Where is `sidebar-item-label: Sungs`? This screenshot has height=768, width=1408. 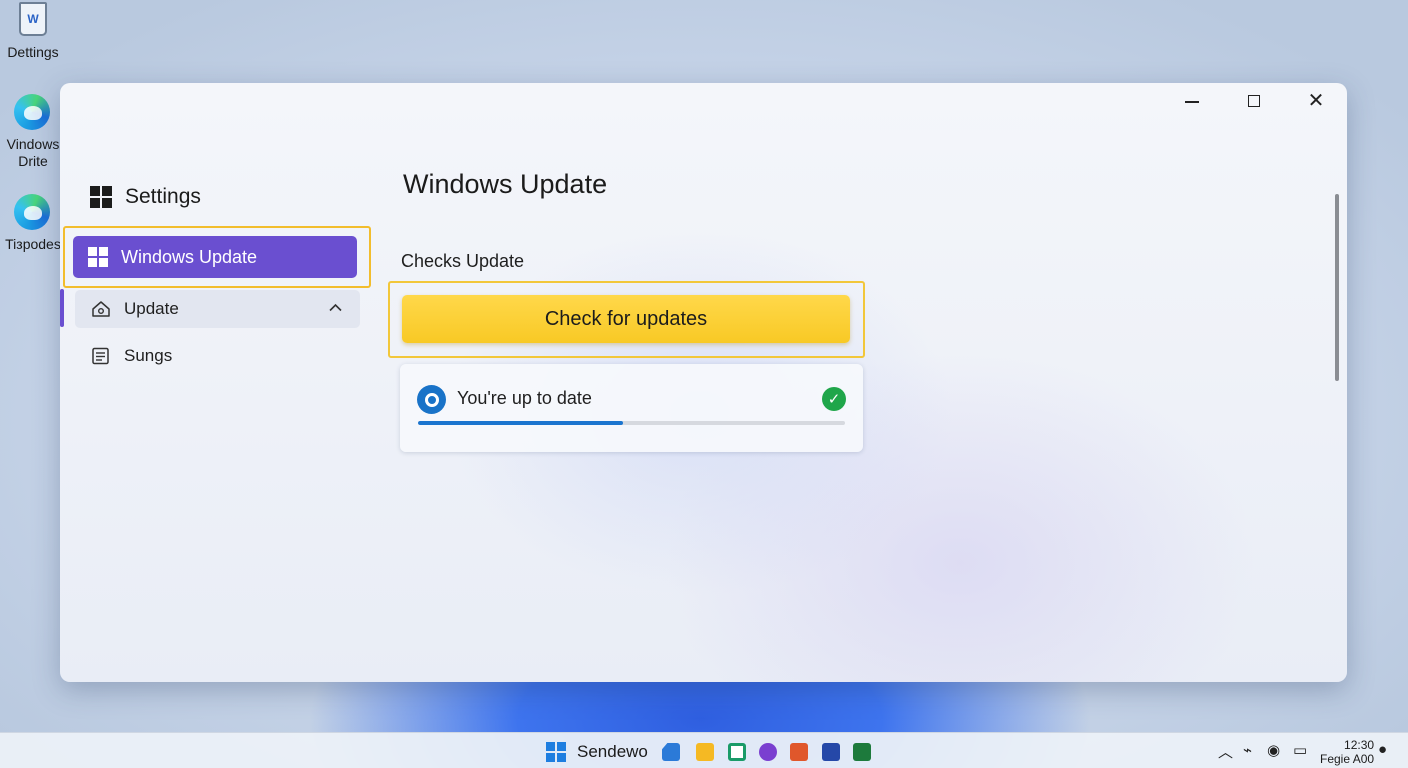 sidebar-item-label: Sungs is located at coordinates (148, 355).